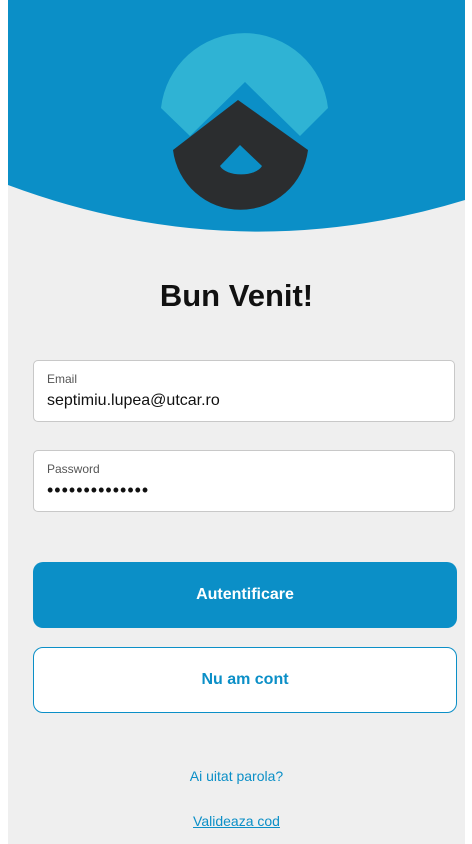 The width and height of the screenshot is (472, 844). Describe the element at coordinates (62, 379) in the screenshot. I see `email-label: Email` at that location.